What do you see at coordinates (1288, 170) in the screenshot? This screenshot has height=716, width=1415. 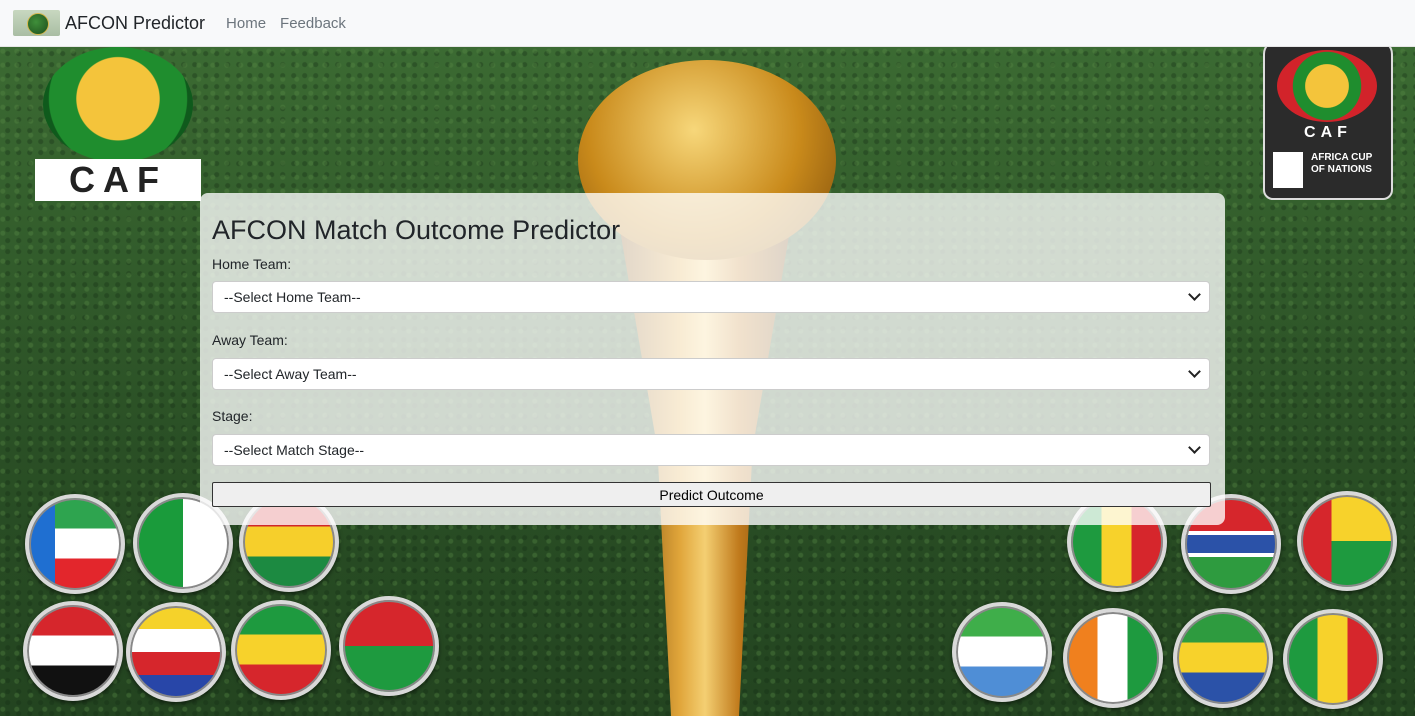 I see `total-sponsor-icon` at bounding box center [1288, 170].